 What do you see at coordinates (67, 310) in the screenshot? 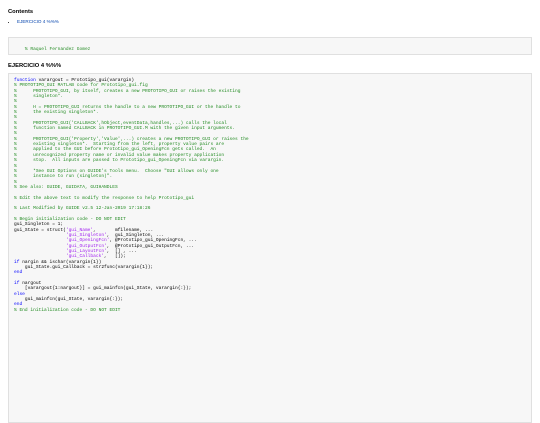
I see `code-token: % End initialization code - DO NOT EDIT` at bounding box center [67, 310].